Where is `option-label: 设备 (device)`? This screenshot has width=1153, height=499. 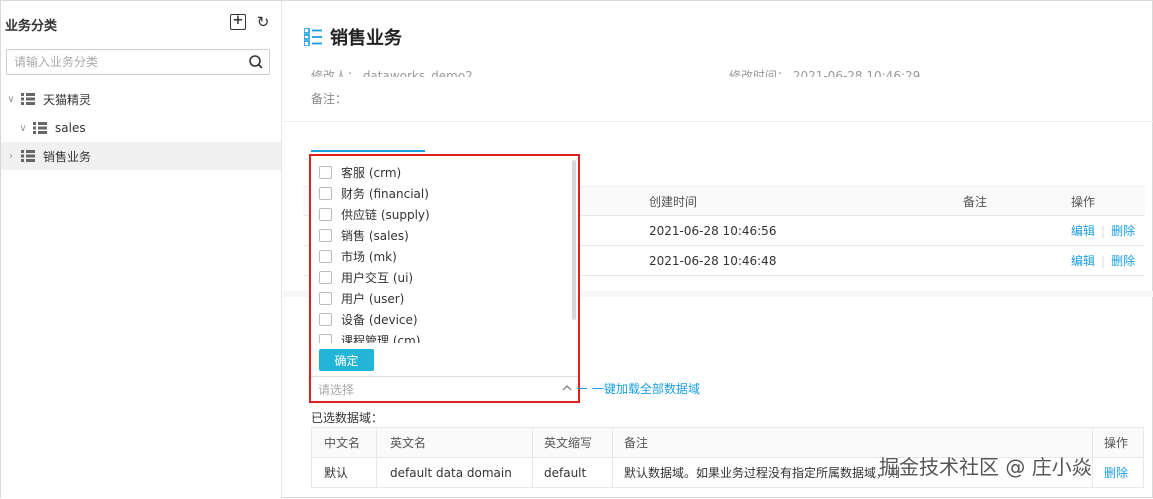 option-label: 设备 (device) is located at coordinates (379, 320).